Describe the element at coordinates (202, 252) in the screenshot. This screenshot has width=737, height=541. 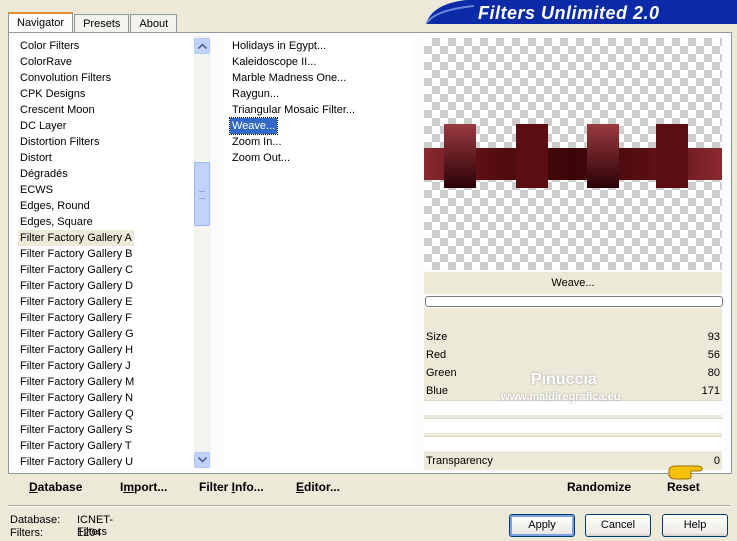
I see `category-scrollbar` at that location.